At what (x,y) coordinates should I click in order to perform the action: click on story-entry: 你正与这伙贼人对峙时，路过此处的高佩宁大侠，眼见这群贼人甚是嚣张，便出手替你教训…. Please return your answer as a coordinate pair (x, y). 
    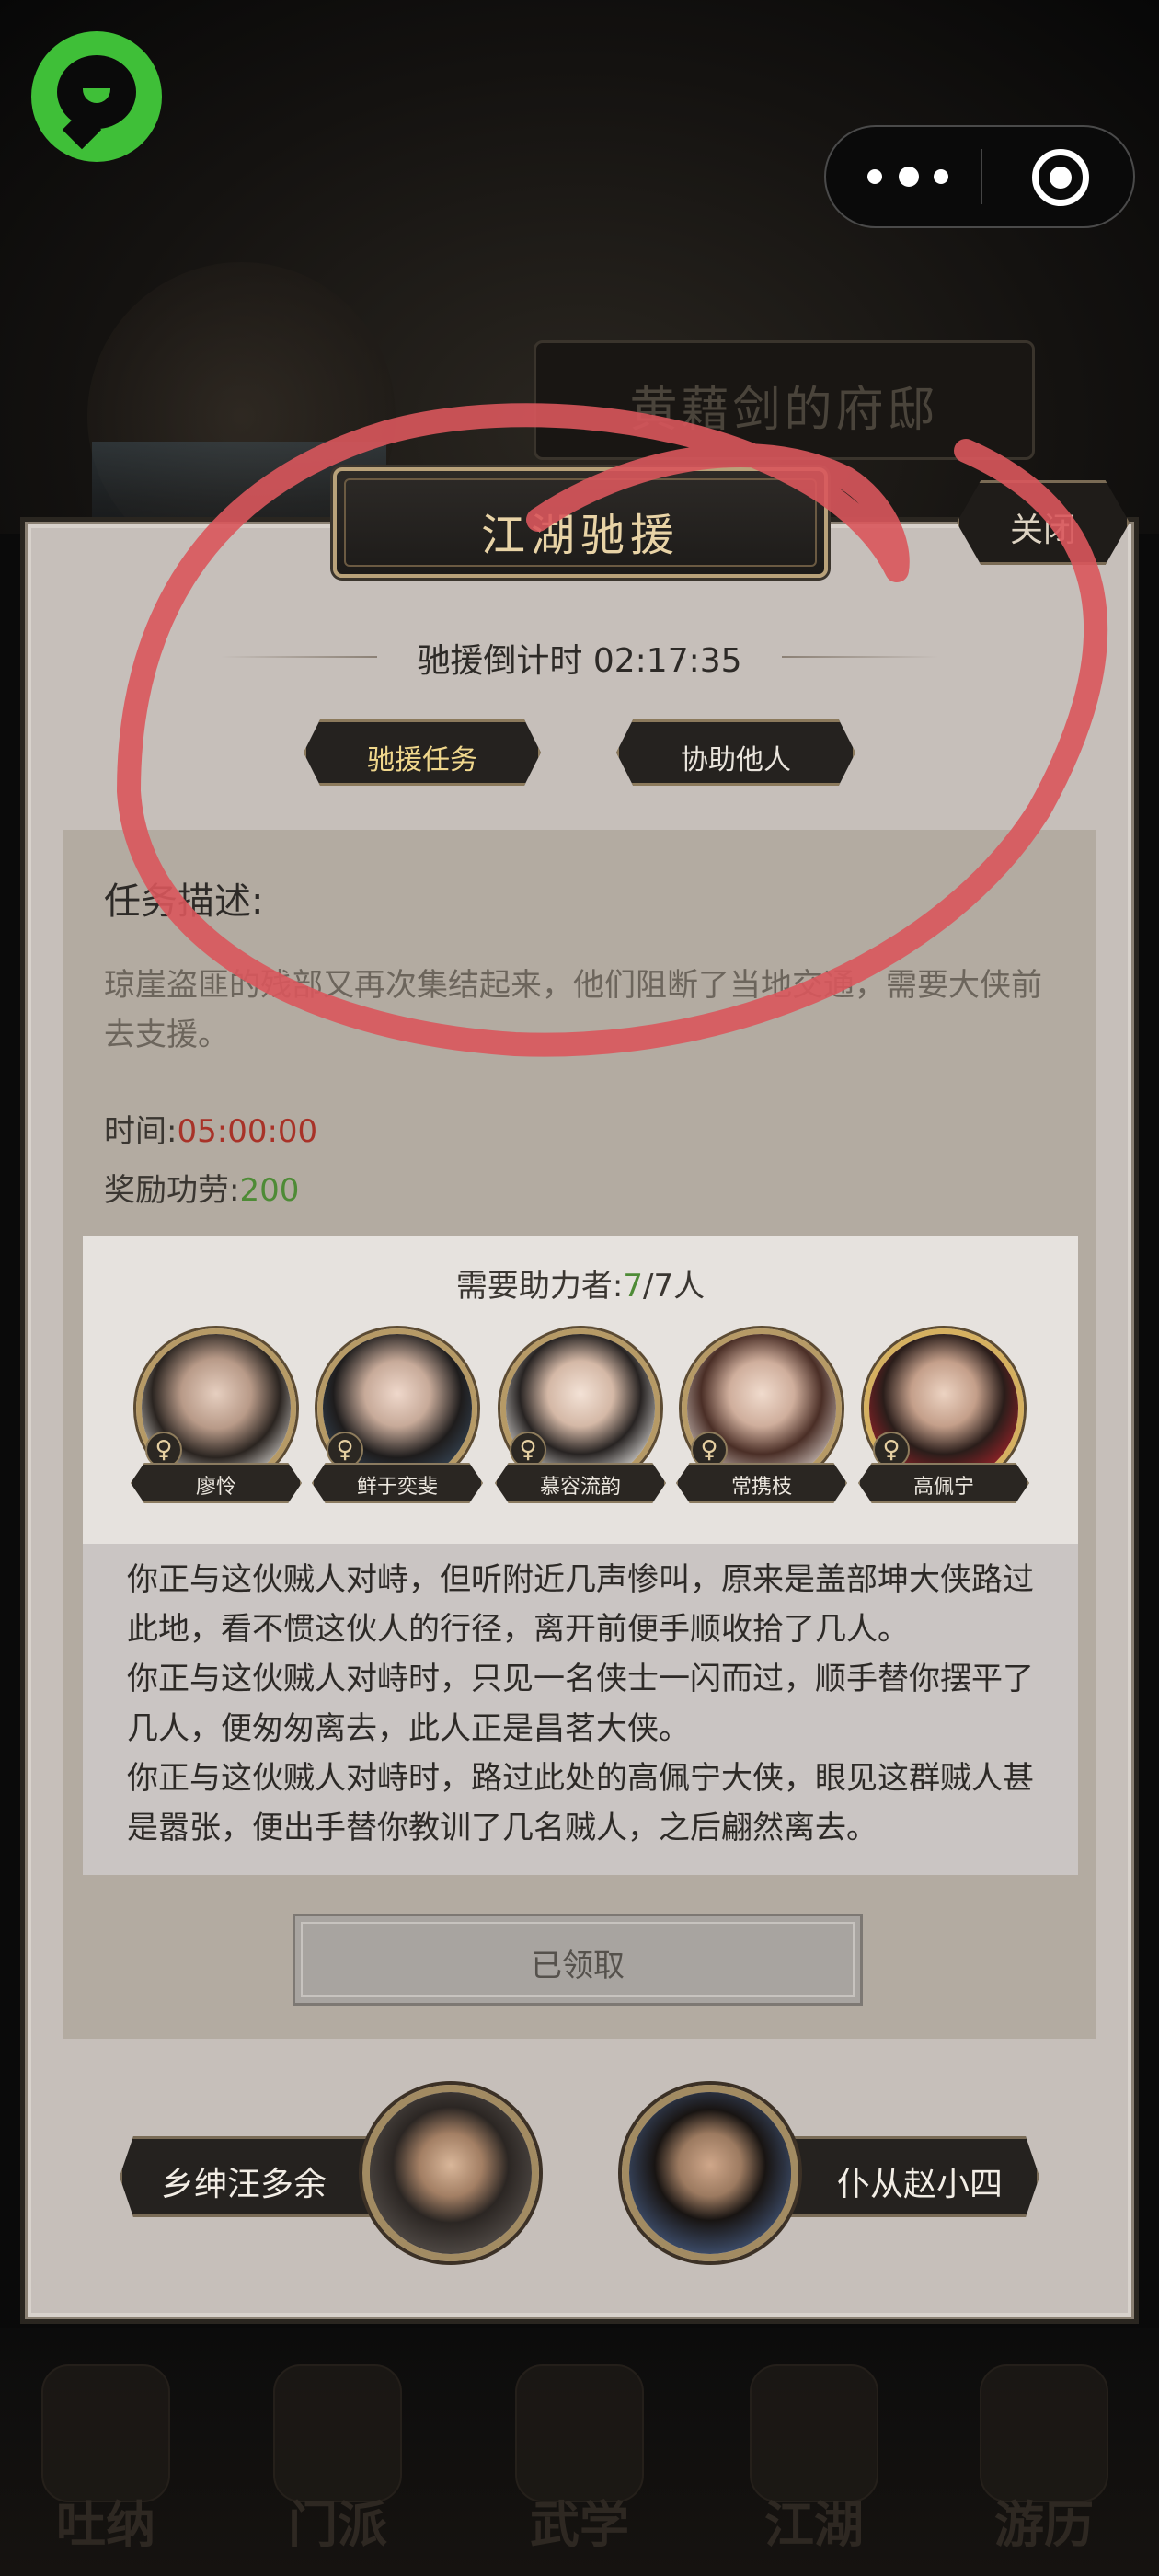
    Looking at the image, I should click on (580, 1803).